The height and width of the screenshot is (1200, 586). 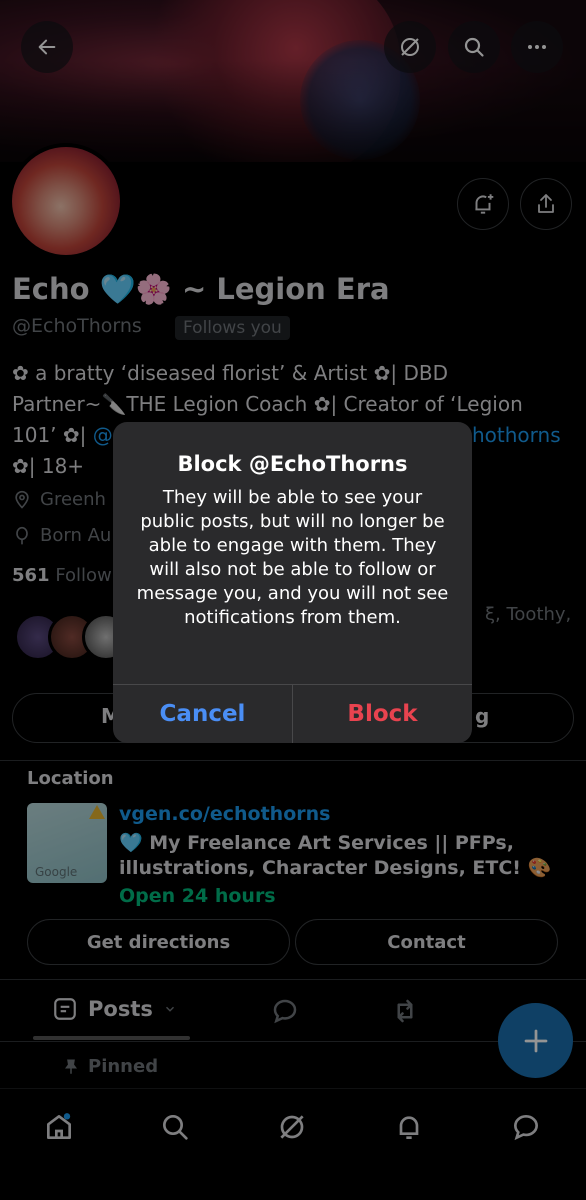 I want to click on block-button: Block, so click(x=382, y=714).